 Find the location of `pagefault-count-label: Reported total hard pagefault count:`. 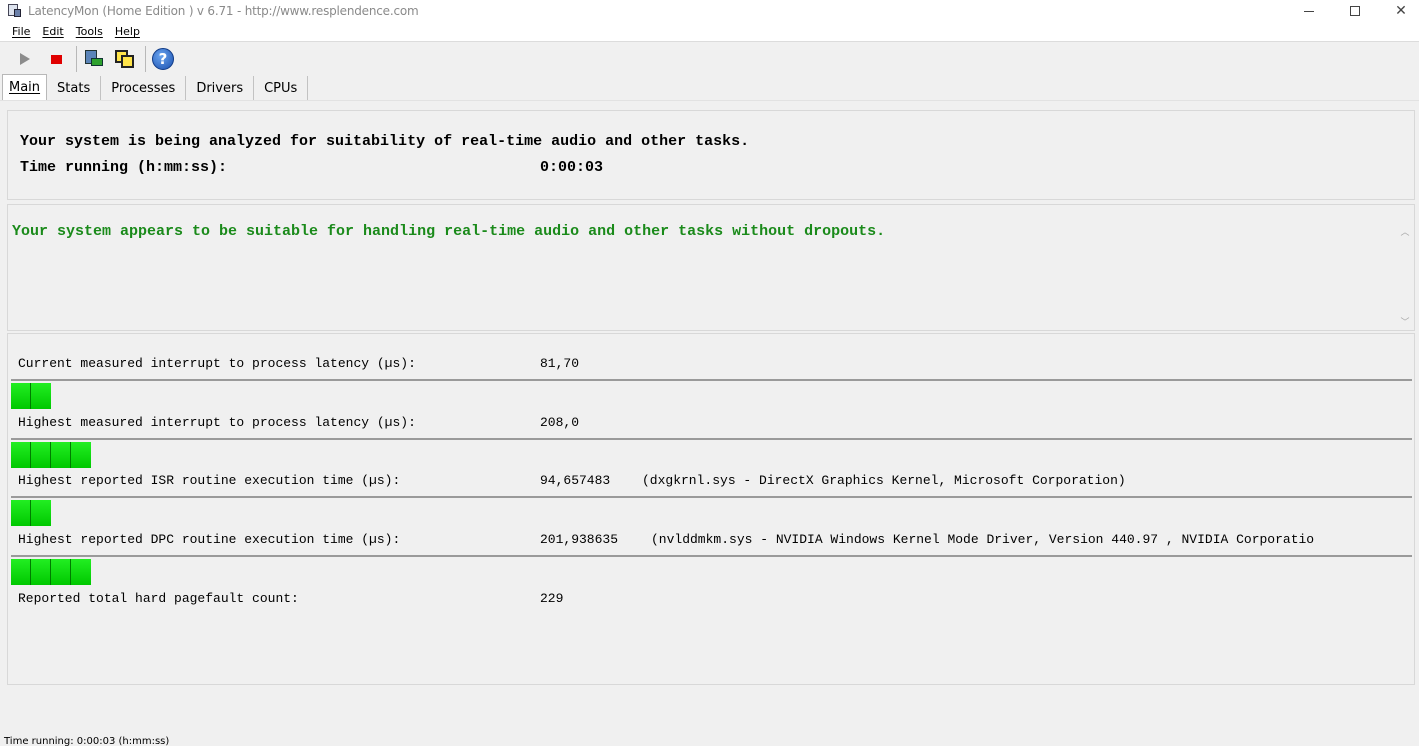

pagefault-count-label: Reported total hard pagefault count: is located at coordinates (158, 598).